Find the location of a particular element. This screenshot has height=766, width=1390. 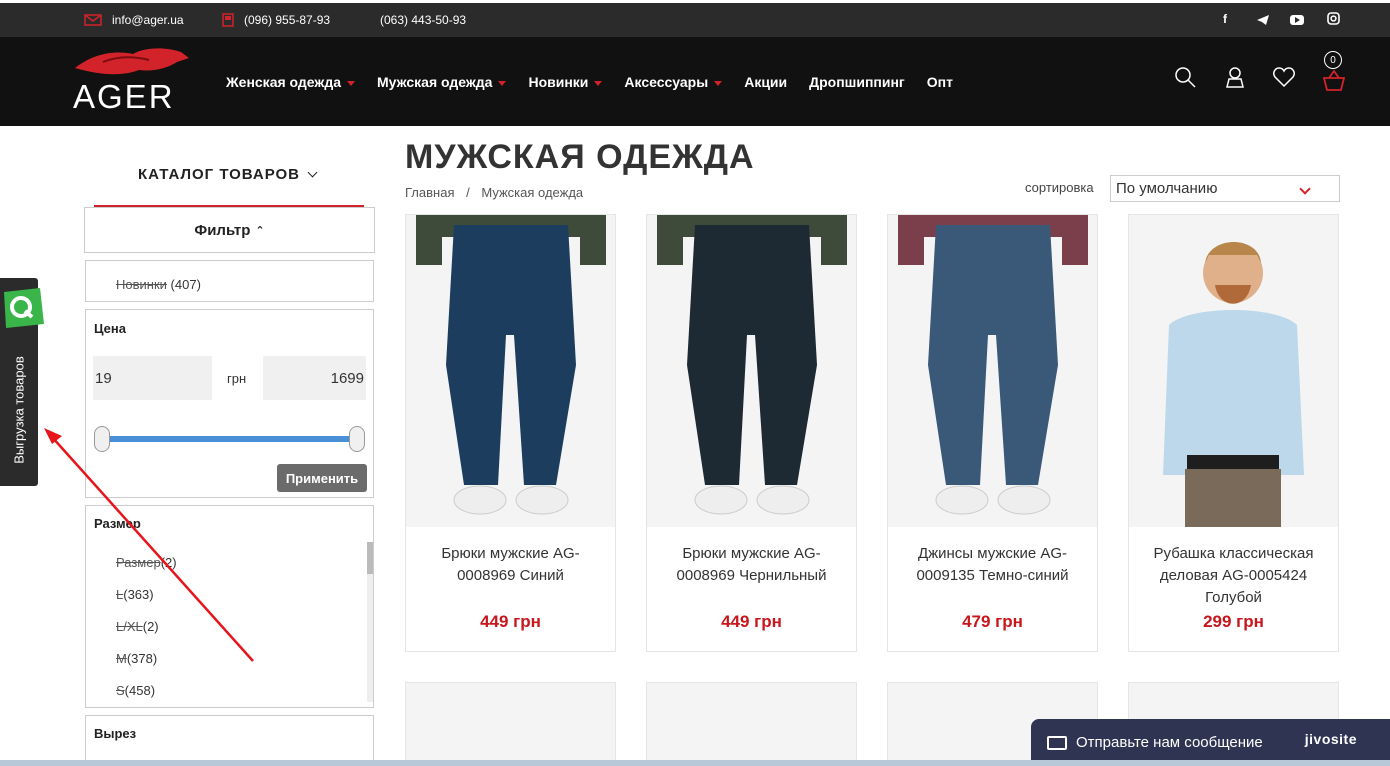

nav-item: Новинки is located at coordinates (565, 82).